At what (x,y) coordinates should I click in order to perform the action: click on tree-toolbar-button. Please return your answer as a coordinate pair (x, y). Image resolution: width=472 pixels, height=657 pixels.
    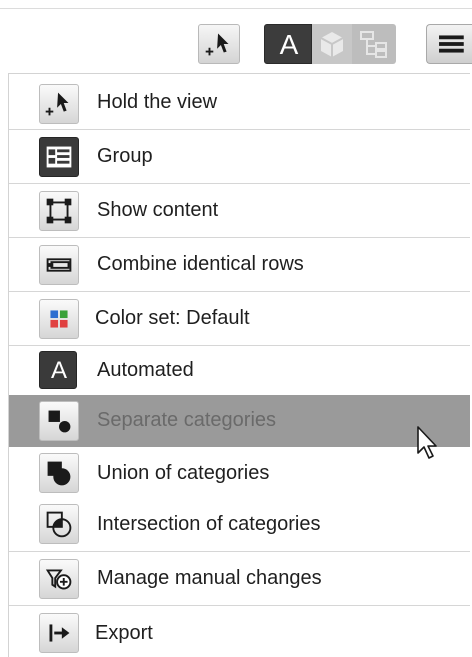
    Looking at the image, I should click on (374, 44).